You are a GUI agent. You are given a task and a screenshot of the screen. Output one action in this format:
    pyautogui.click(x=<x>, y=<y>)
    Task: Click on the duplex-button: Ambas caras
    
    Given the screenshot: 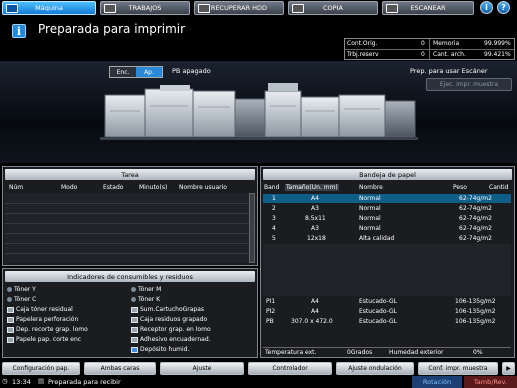 What is the action you would take?
    pyautogui.click(x=120, y=368)
    